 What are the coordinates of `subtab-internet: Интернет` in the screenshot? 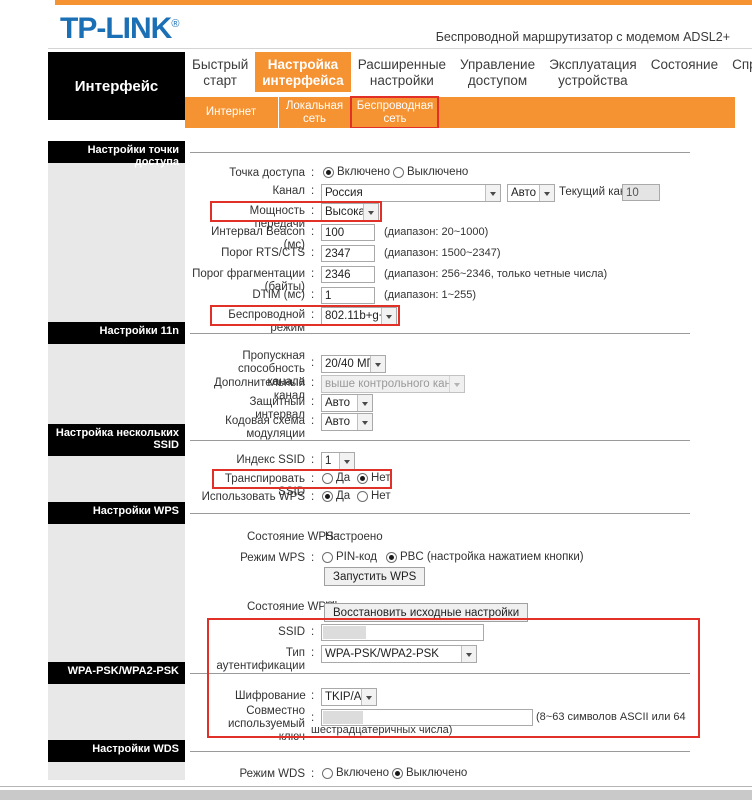 It's located at (231, 112).